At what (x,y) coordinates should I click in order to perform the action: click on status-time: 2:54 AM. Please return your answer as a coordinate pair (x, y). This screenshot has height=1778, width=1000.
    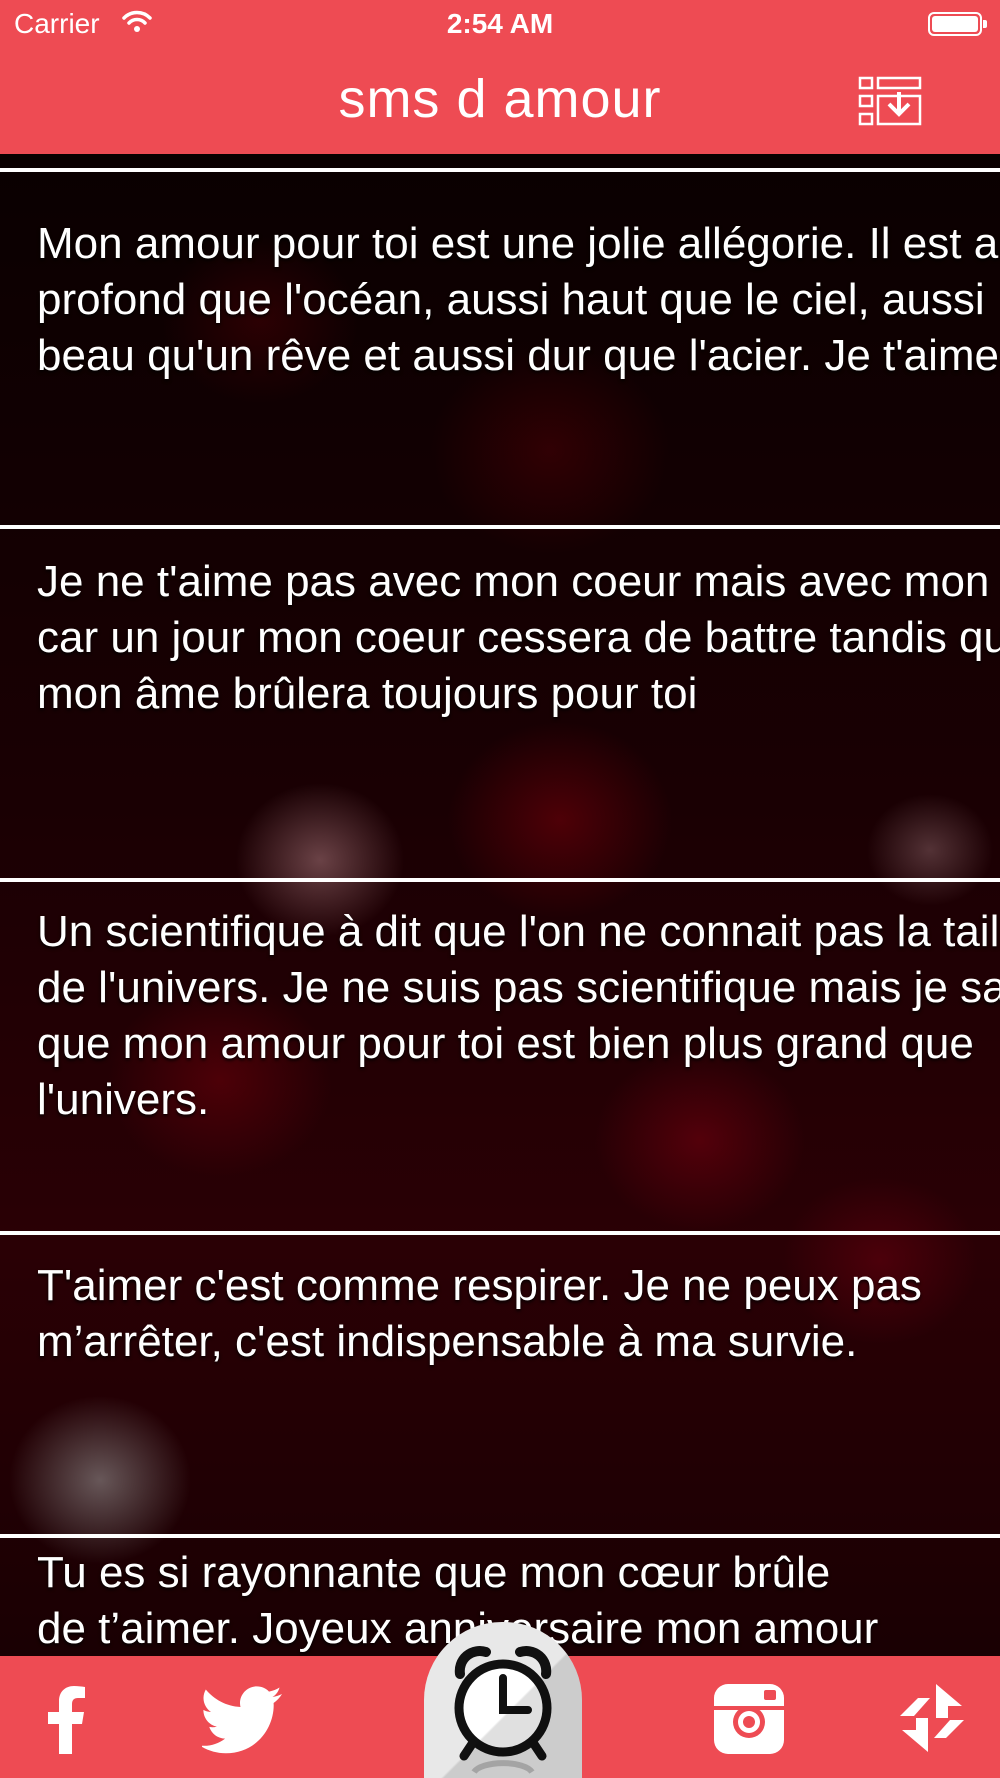
    Looking at the image, I should click on (500, 23).